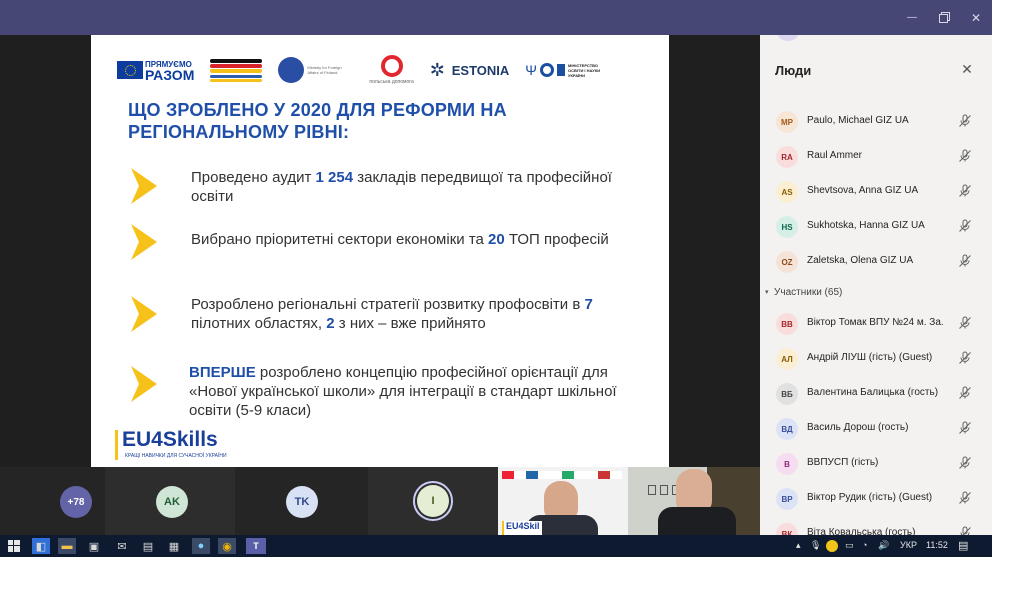 The image size is (1024, 604). What do you see at coordinates (76, 502) in the screenshot?
I see `more-count: +78` at bounding box center [76, 502].